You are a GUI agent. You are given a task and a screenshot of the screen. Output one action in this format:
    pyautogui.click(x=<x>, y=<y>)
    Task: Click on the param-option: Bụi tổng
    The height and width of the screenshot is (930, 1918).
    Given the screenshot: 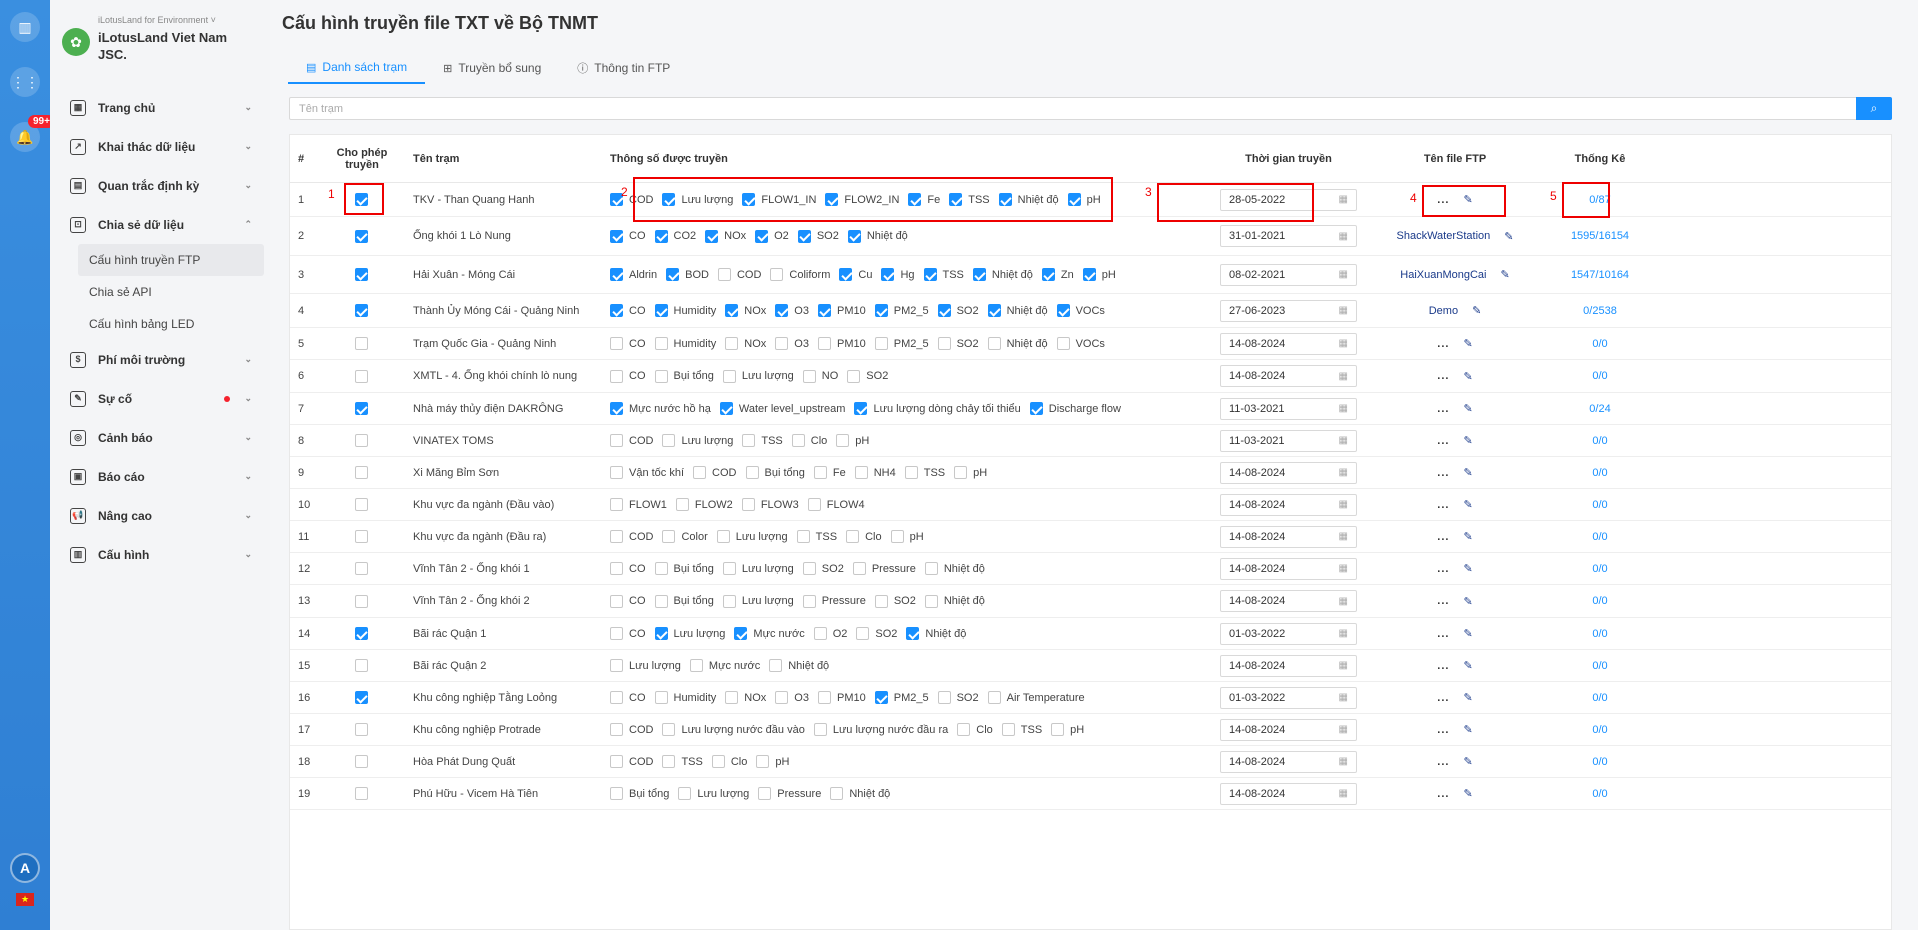 What is the action you would take?
    pyautogui.click(x=684, y=568)
    